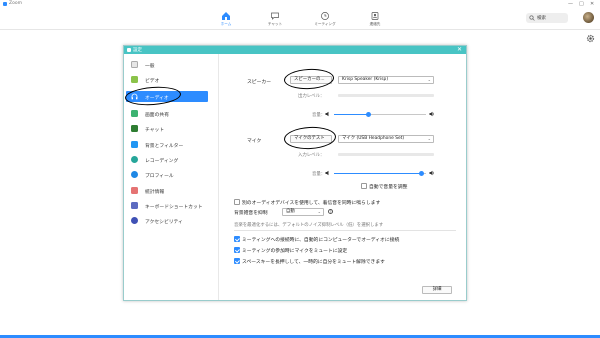 The width and height of the screenshot is (600, 338). Describe the element at coordinates (588, 17) in the screenshot. I see `user-avatar` at that location.